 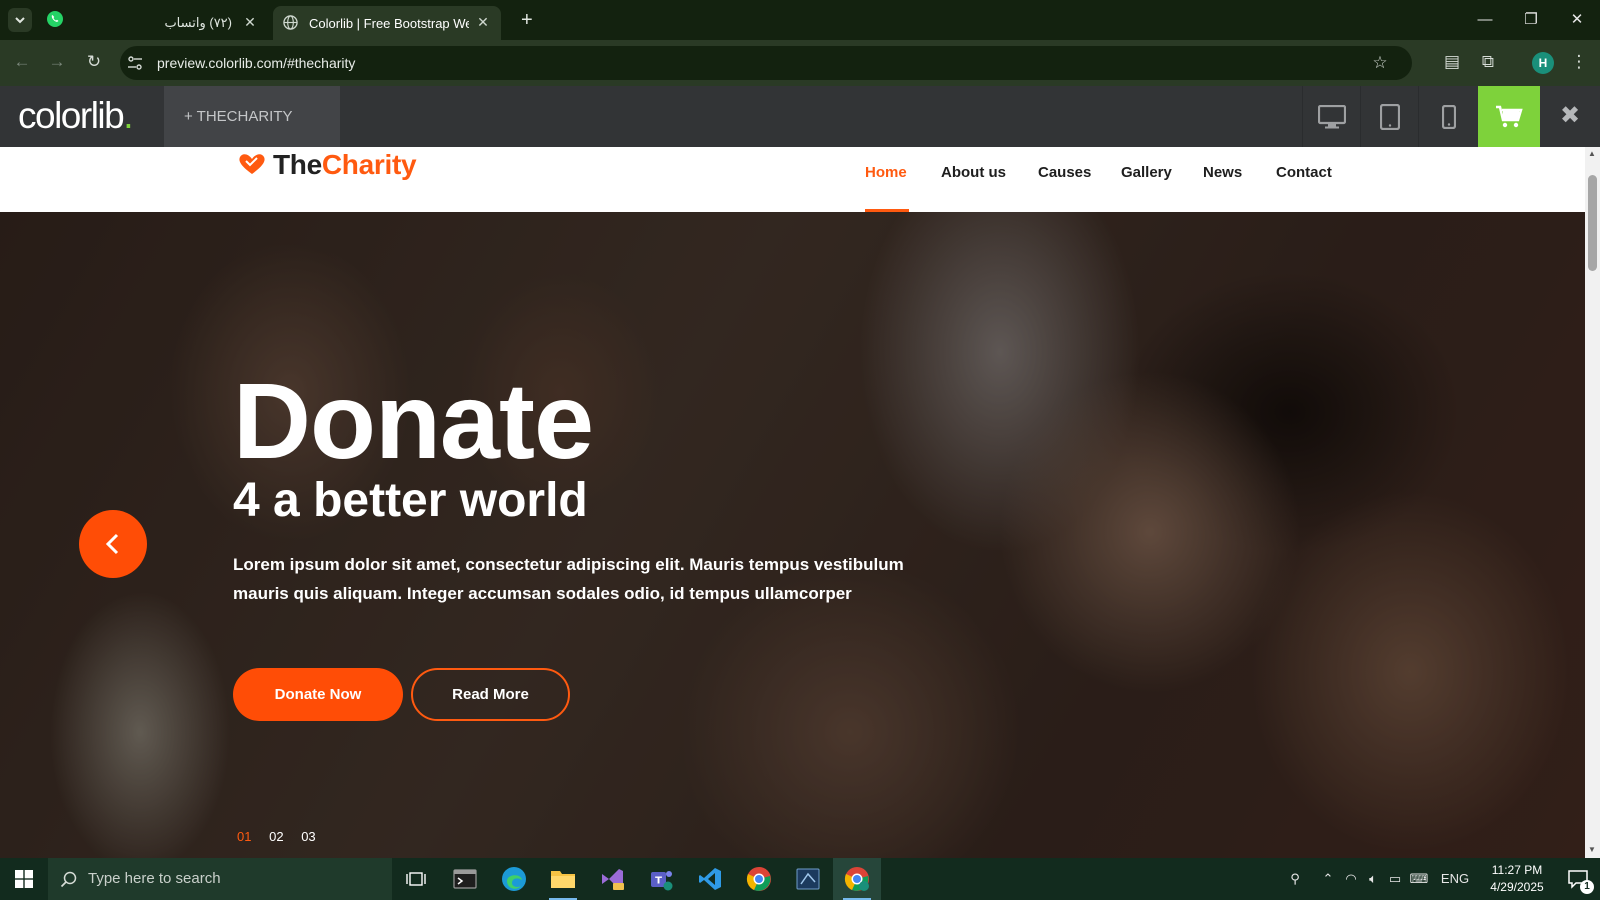 I want to click on desktop-view-button, so click(x=1331, y=116).